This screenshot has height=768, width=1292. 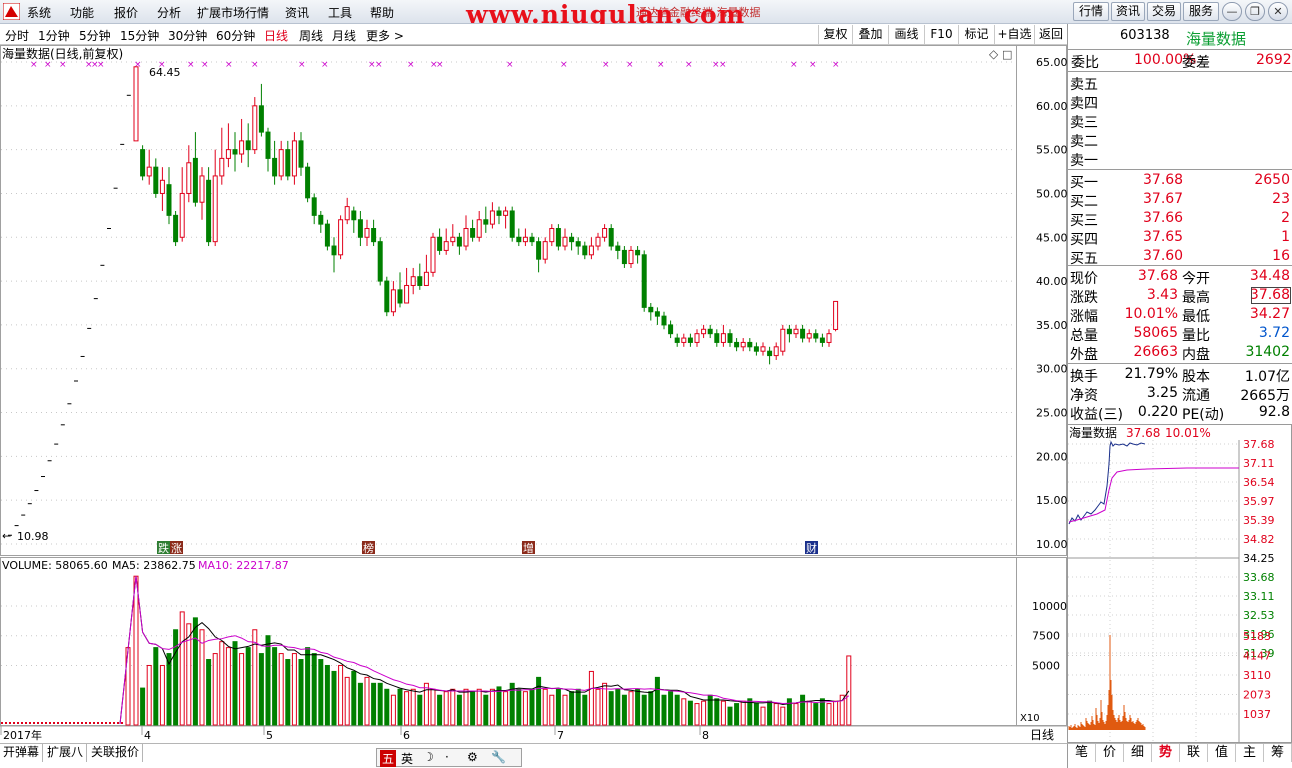 What do you see at coordinates (1255, 11) in the screenshot?
I see `restore-icon: ❐` at bounding box center [1255, 11].